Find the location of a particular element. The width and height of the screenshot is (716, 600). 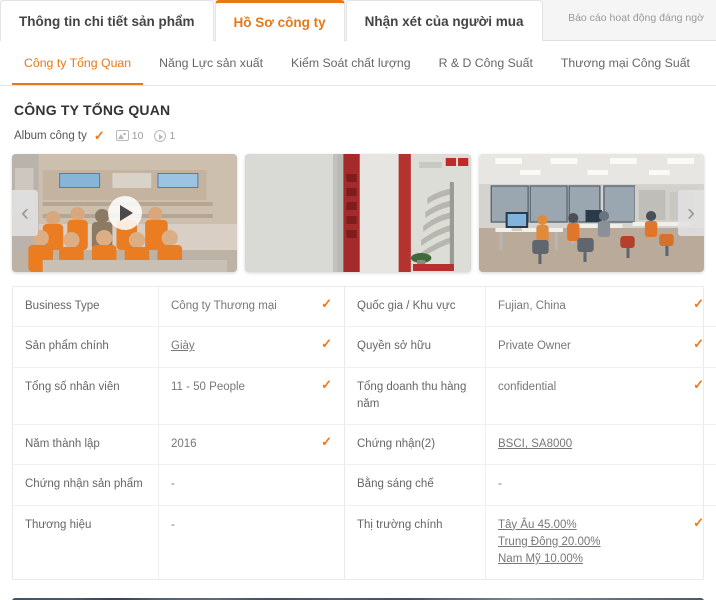

carousel-next-chevron-right-icon: › is located at coordinates (691, 213).